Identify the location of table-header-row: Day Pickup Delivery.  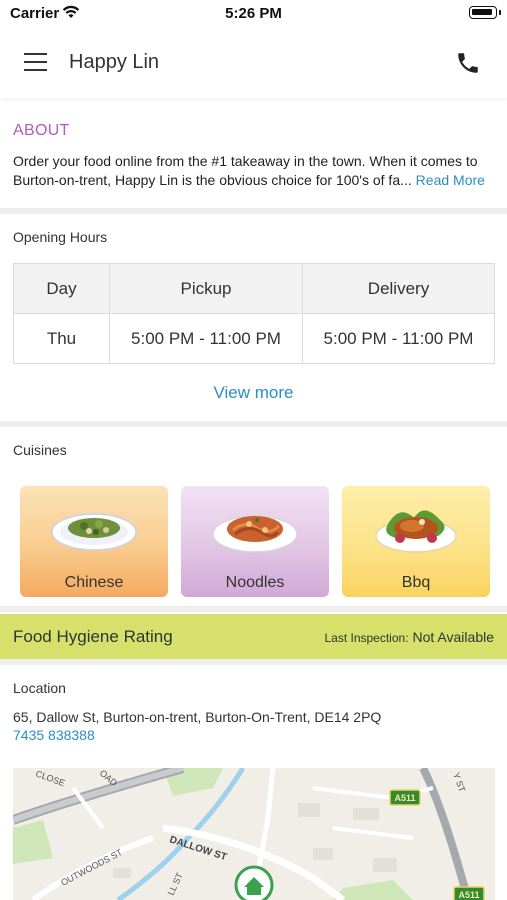
(254, 289).